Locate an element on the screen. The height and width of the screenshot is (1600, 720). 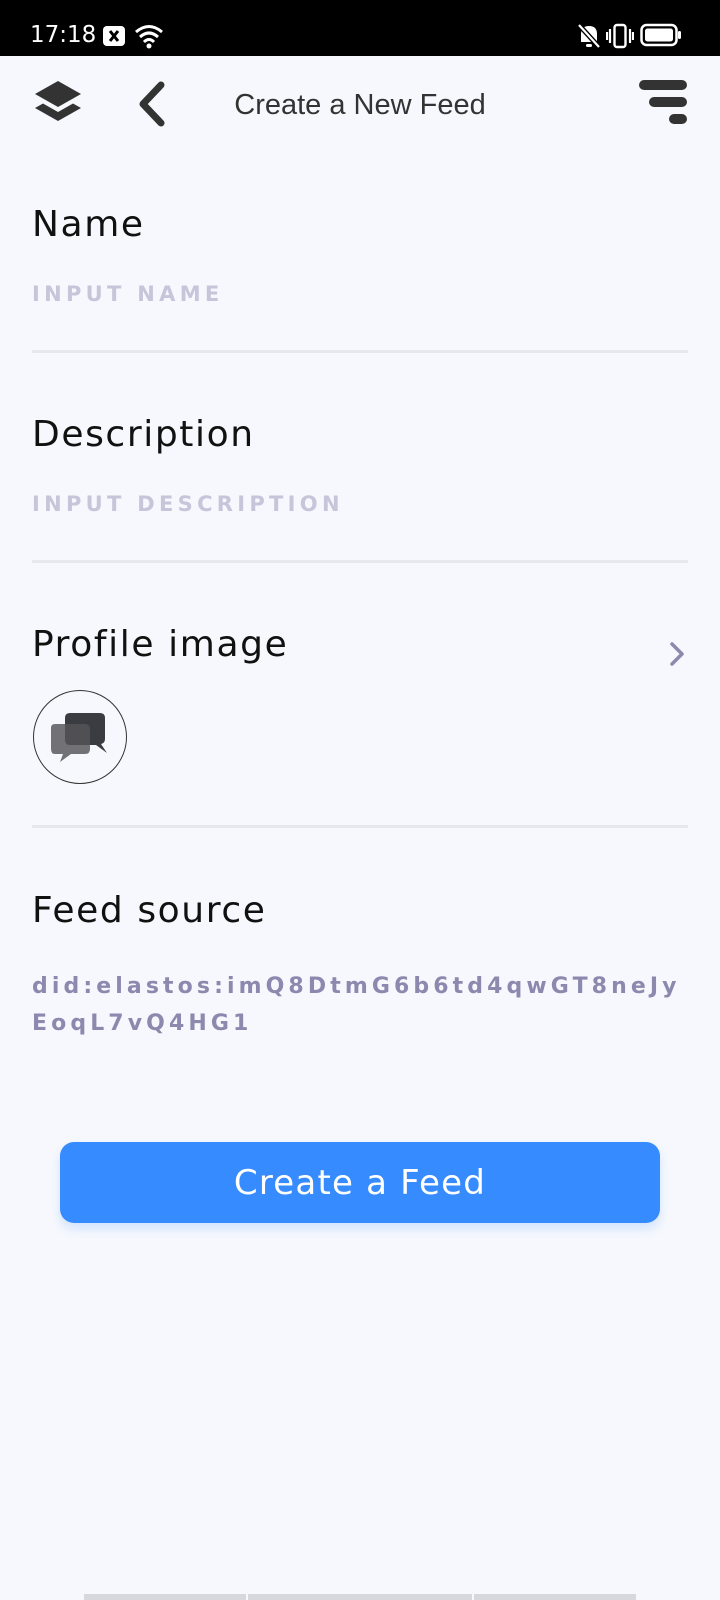
name-label: Name is located at coordinates (88, 224).